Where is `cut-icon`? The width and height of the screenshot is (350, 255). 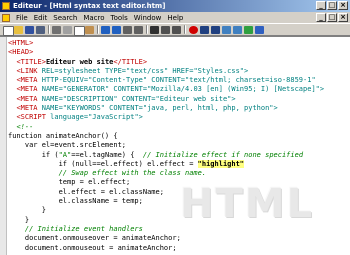 cut-icon is located at coordinates (67, 30).